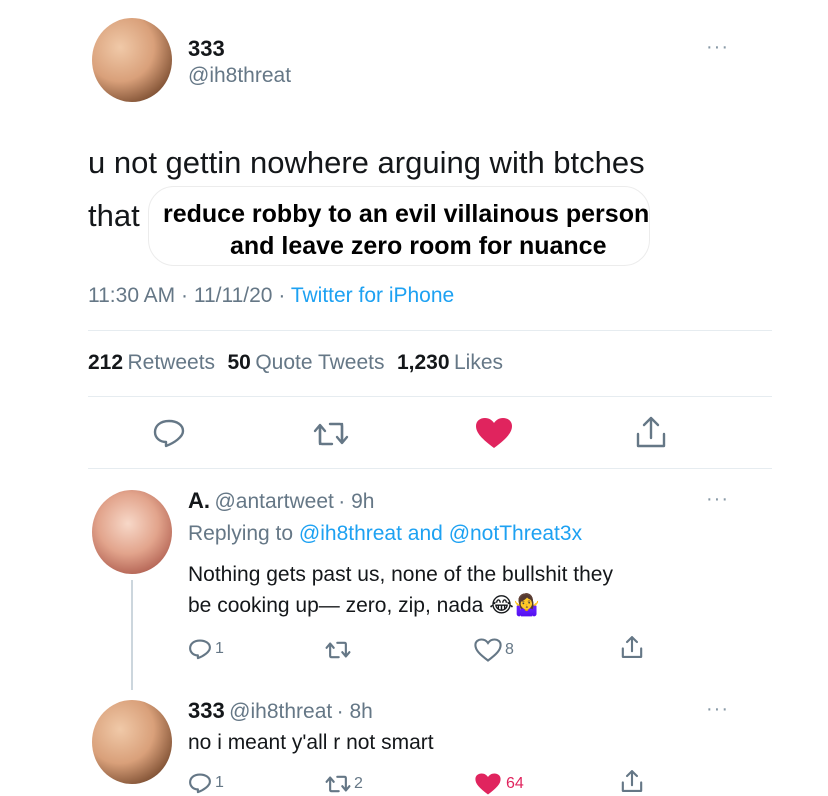 The width and height of the screenshot is (828, 796). I want to click on quotes-label: Quote Tweets, so click(320, 362).